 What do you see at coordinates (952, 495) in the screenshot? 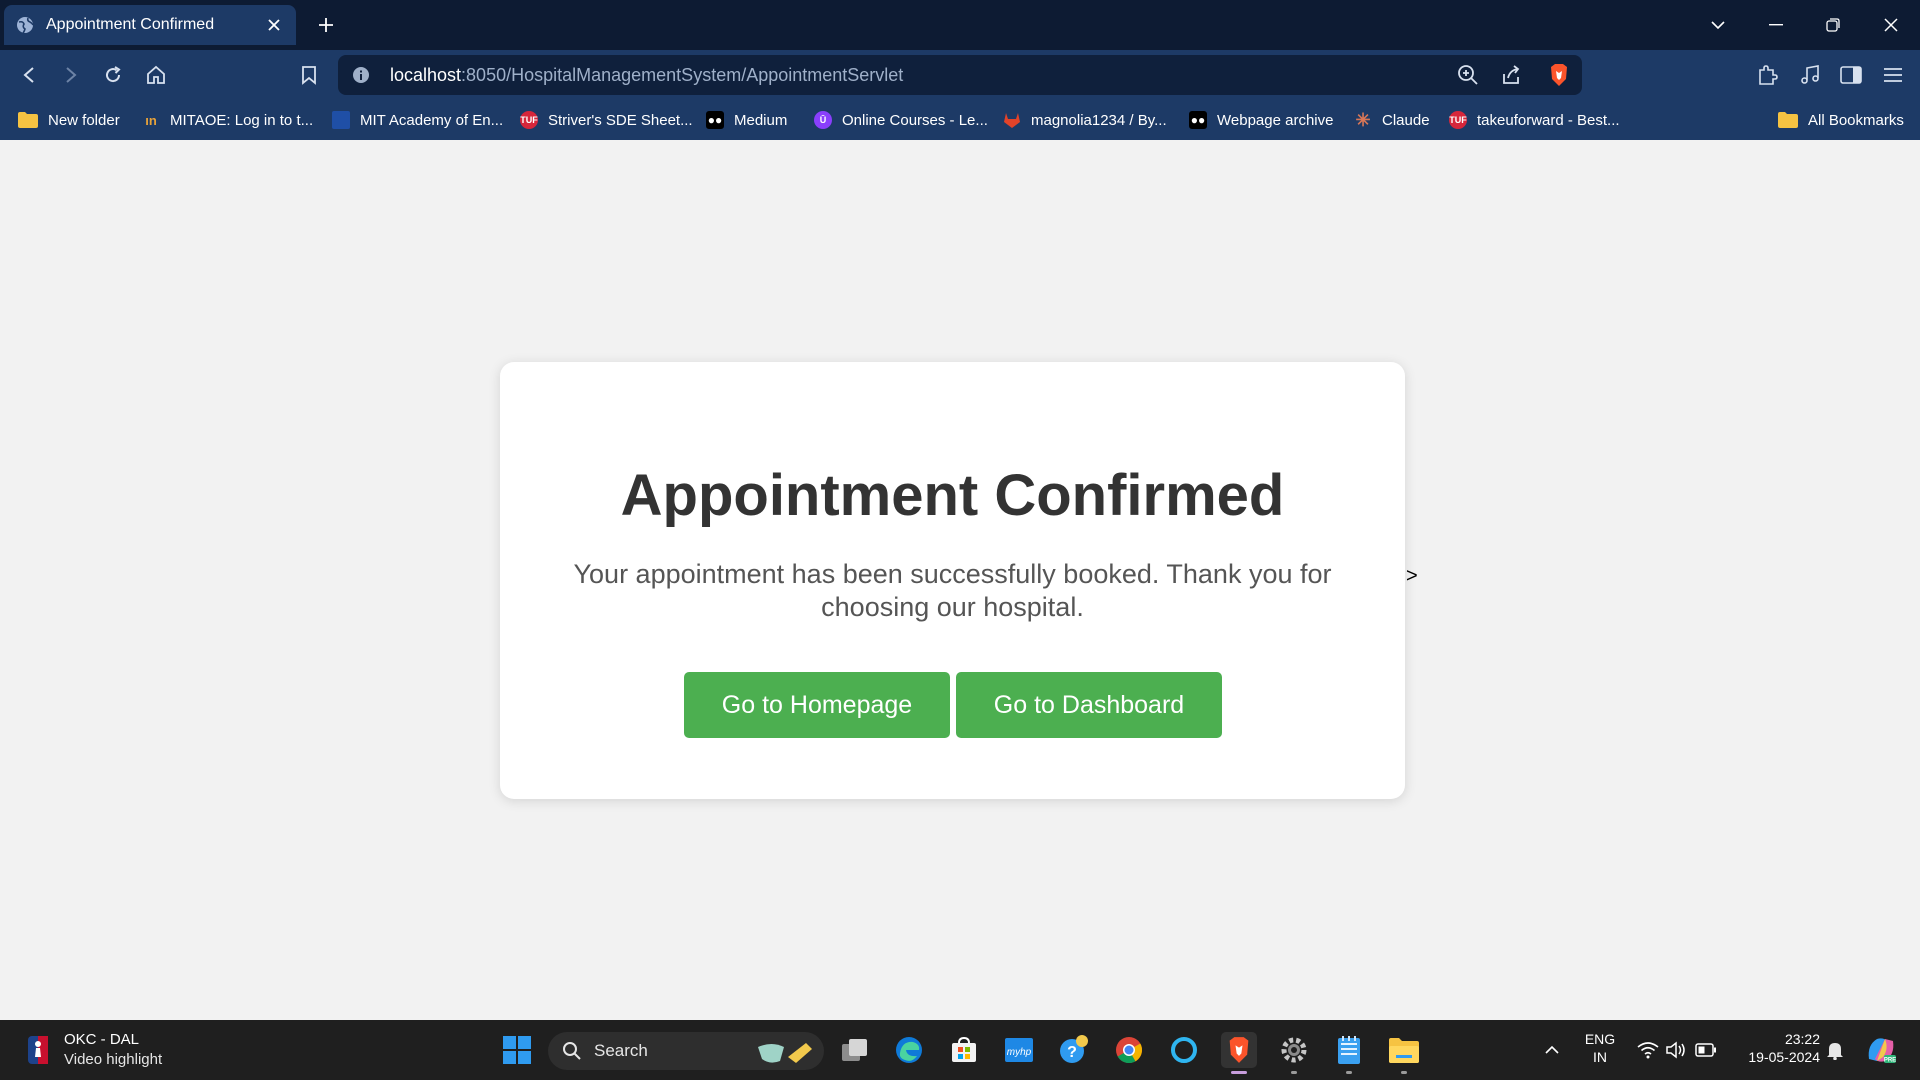
I see `page-title: Appointment Confirmed` at bounding box center [952, 495].